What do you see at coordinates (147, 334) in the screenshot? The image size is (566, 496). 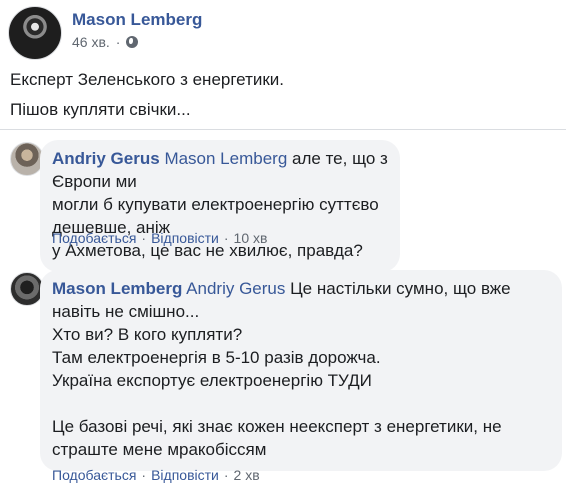 I see `comment-text: Хто ви? В кого купляти?` at bounding box center [147, 334].